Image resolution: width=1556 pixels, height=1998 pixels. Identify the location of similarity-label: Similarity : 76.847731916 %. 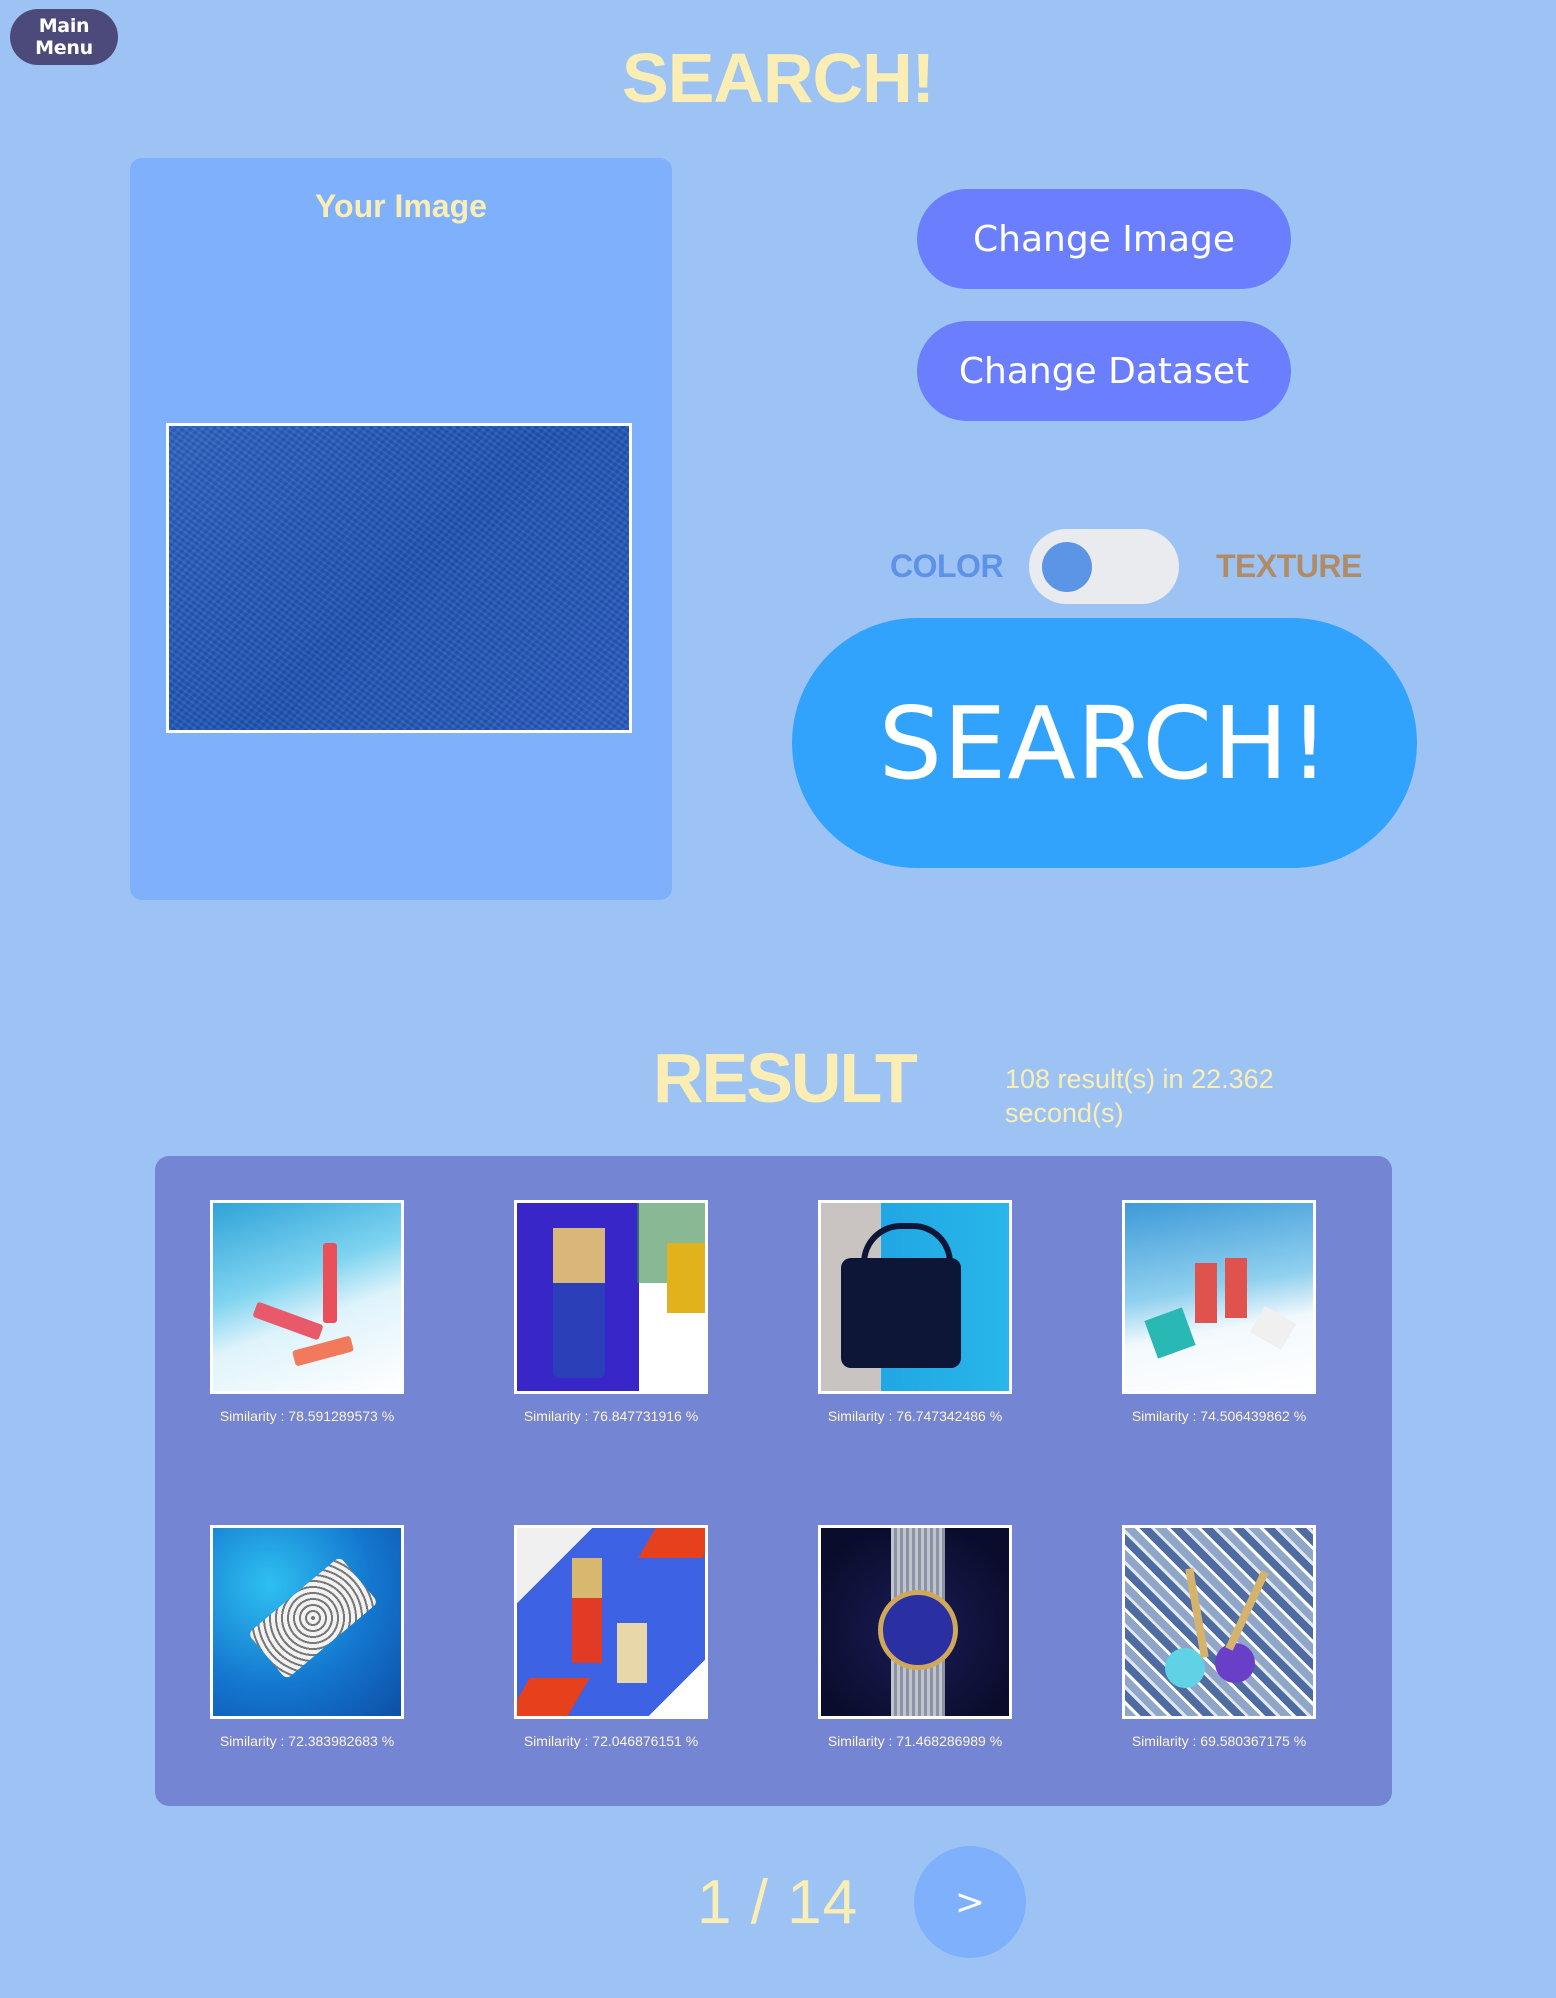
(611, 1416).